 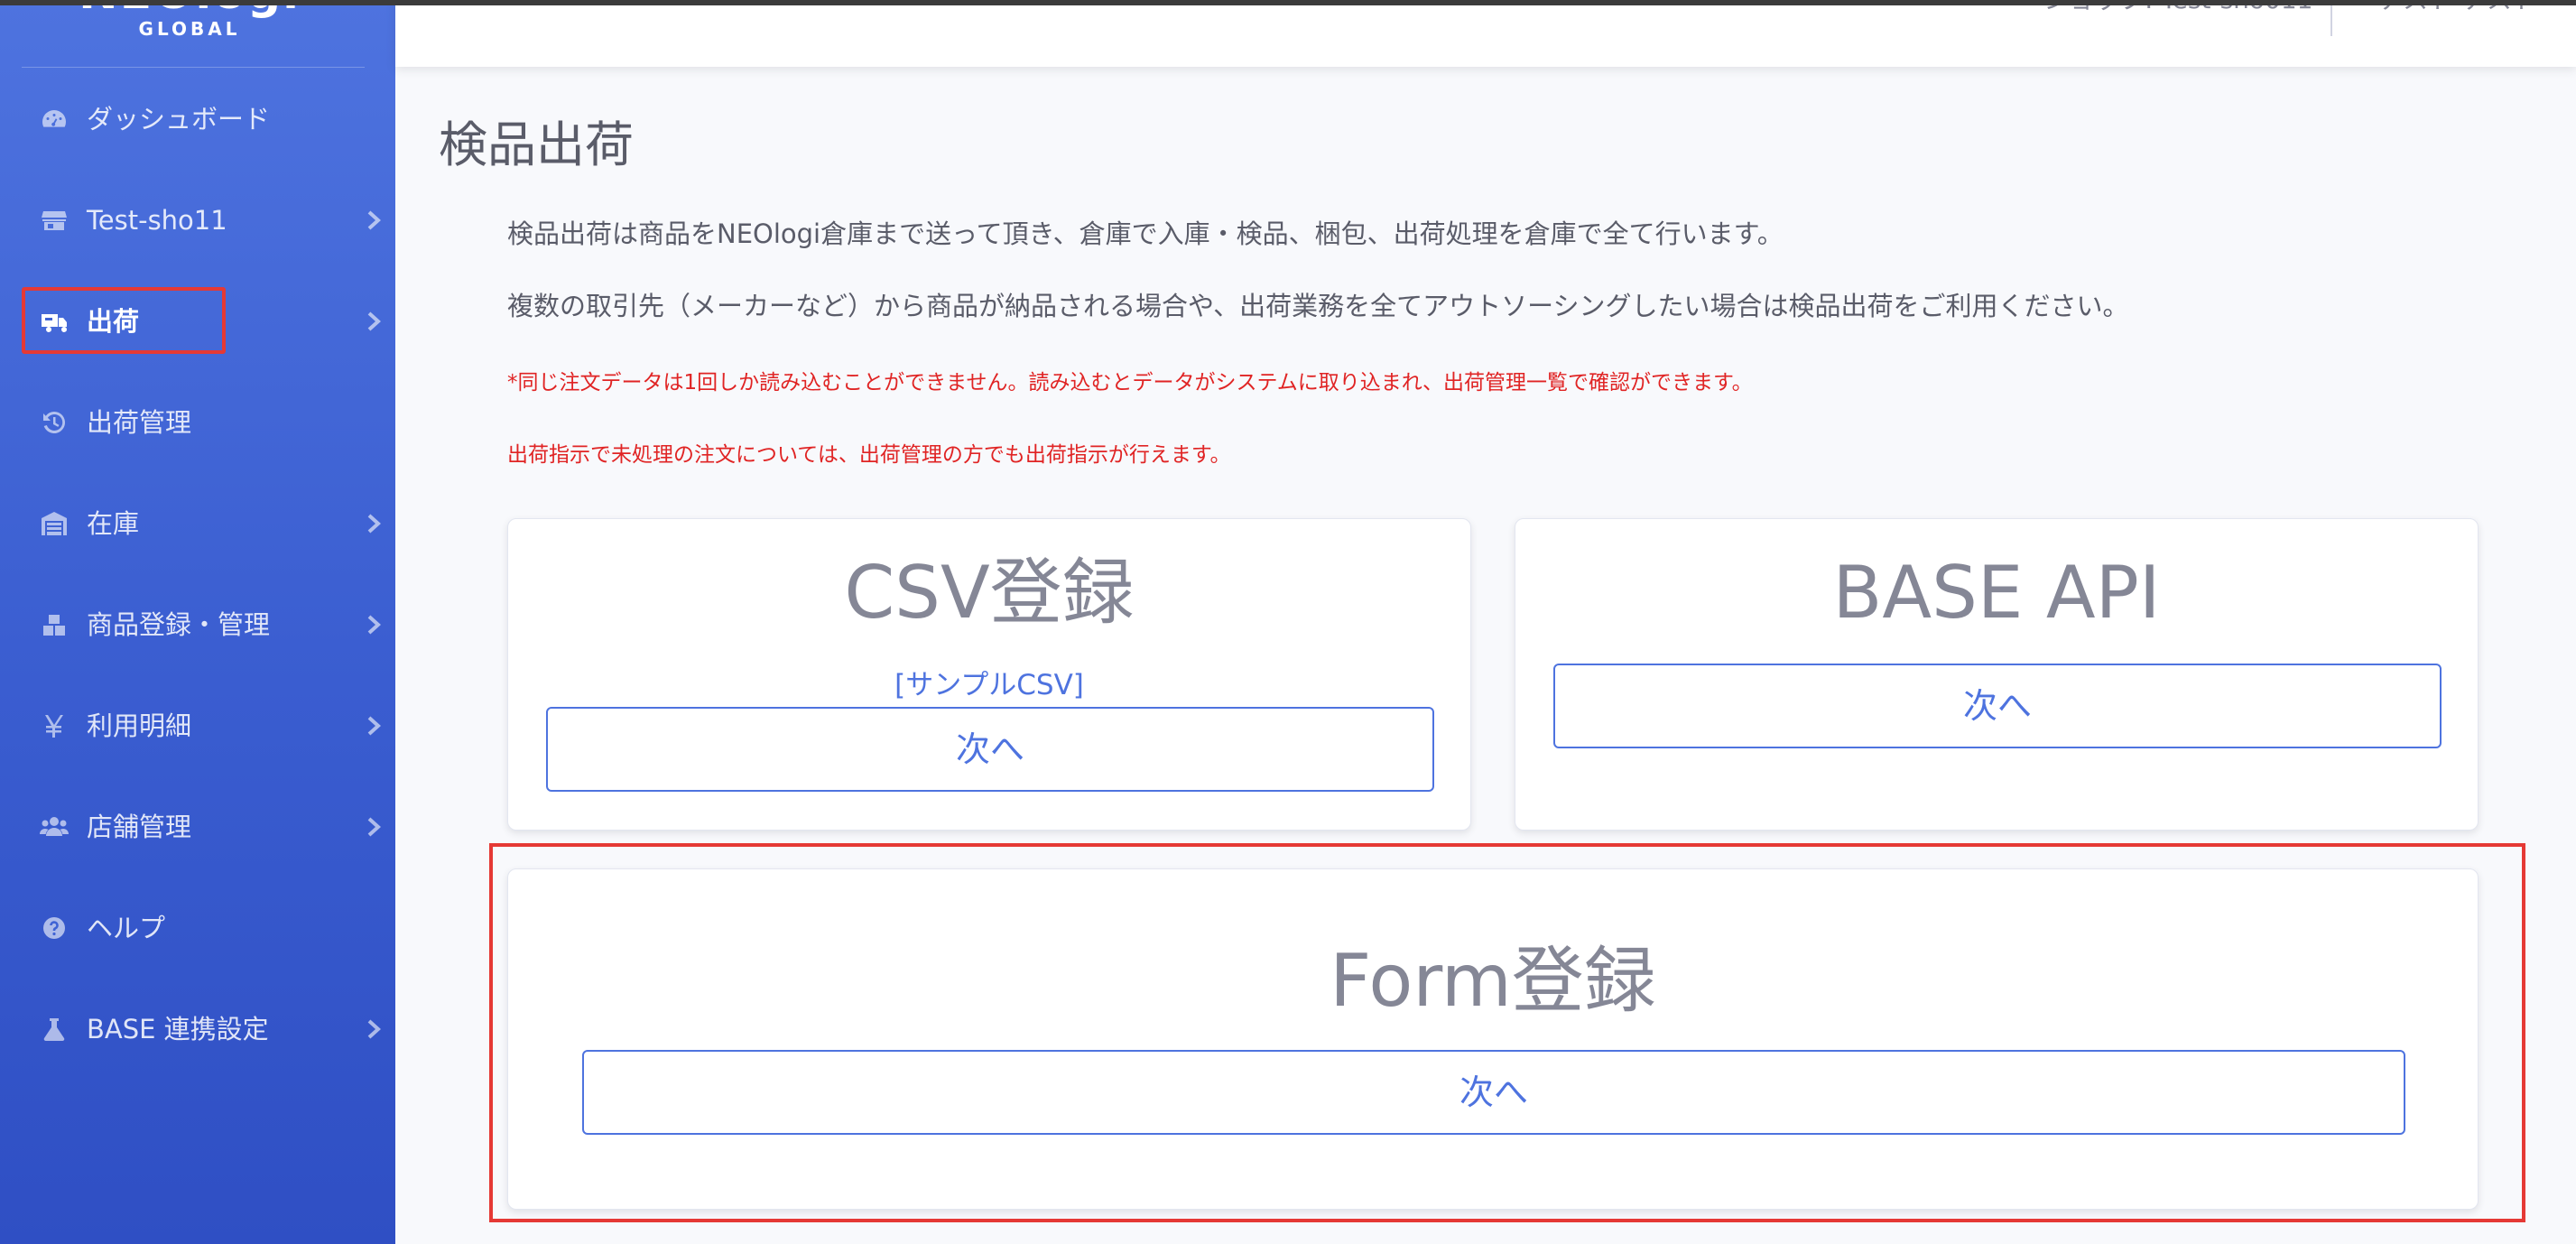 I want to click on sidebar-item-label: ヘルプ, so click(x=126, y=928).